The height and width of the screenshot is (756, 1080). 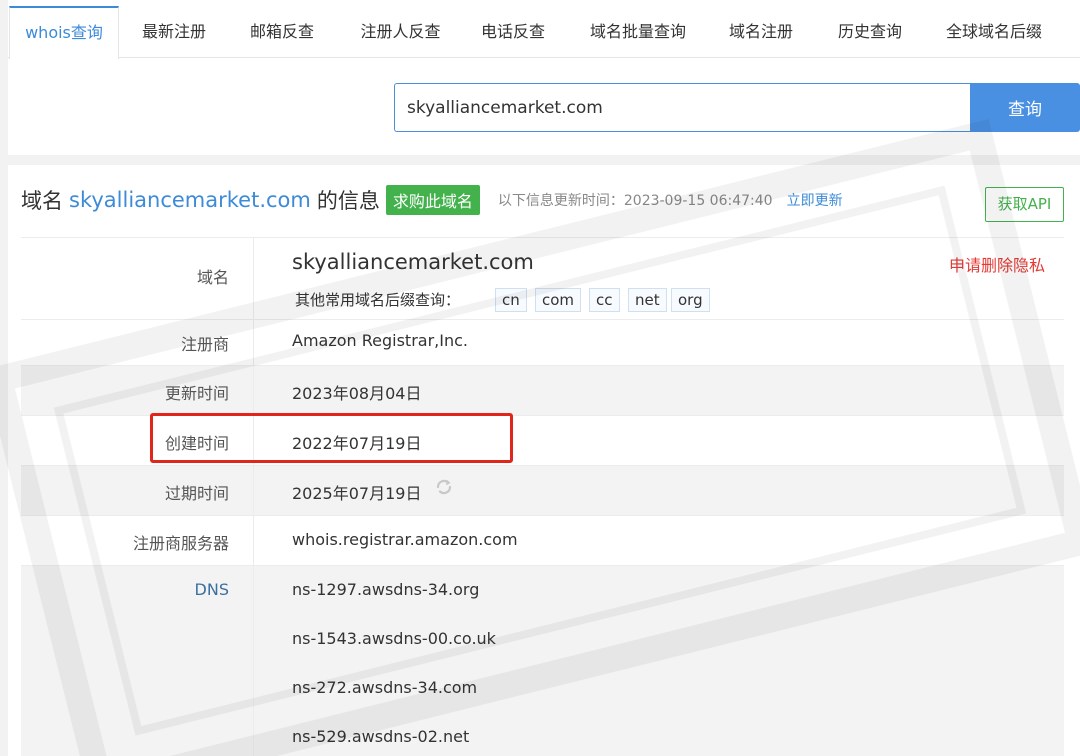 I want to click on dns-server: ns-529.awsdns-02.net, so click(x=381, y=736).